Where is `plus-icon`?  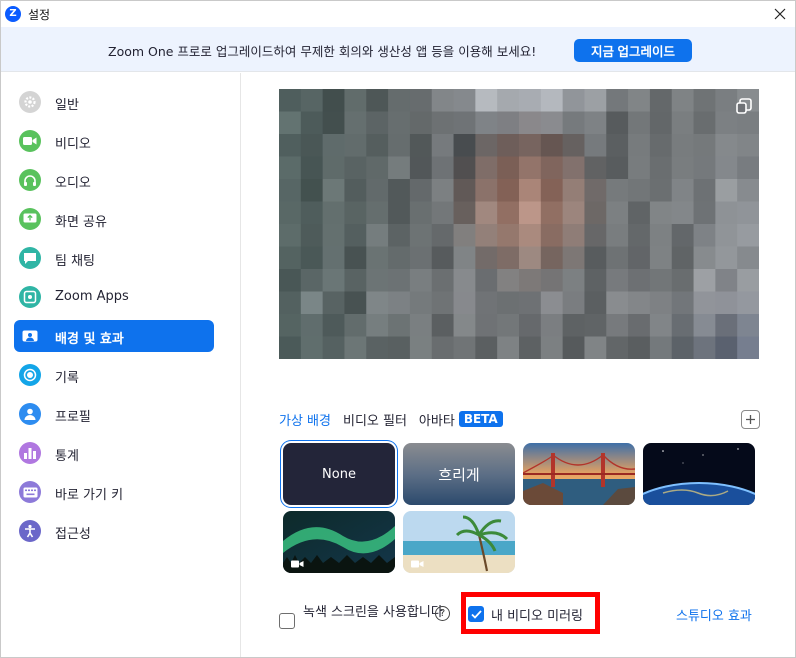 plus-icon is located at coordinates (750, 419).